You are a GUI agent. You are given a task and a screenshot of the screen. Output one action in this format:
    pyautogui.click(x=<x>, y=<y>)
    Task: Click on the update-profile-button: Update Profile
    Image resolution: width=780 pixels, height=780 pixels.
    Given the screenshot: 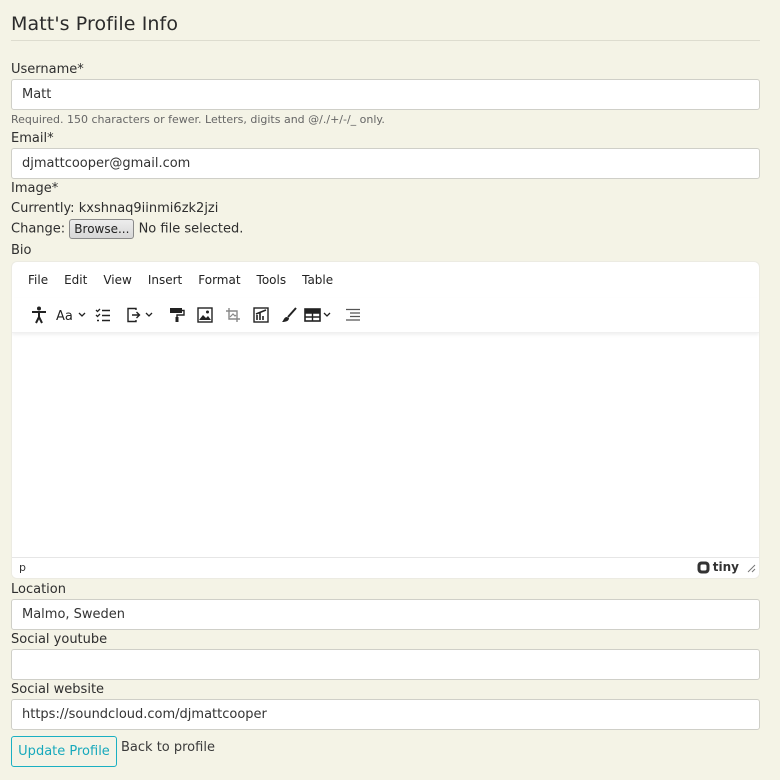 What is the action you would take?
    pyautogui.click(x=64, y=751)
    